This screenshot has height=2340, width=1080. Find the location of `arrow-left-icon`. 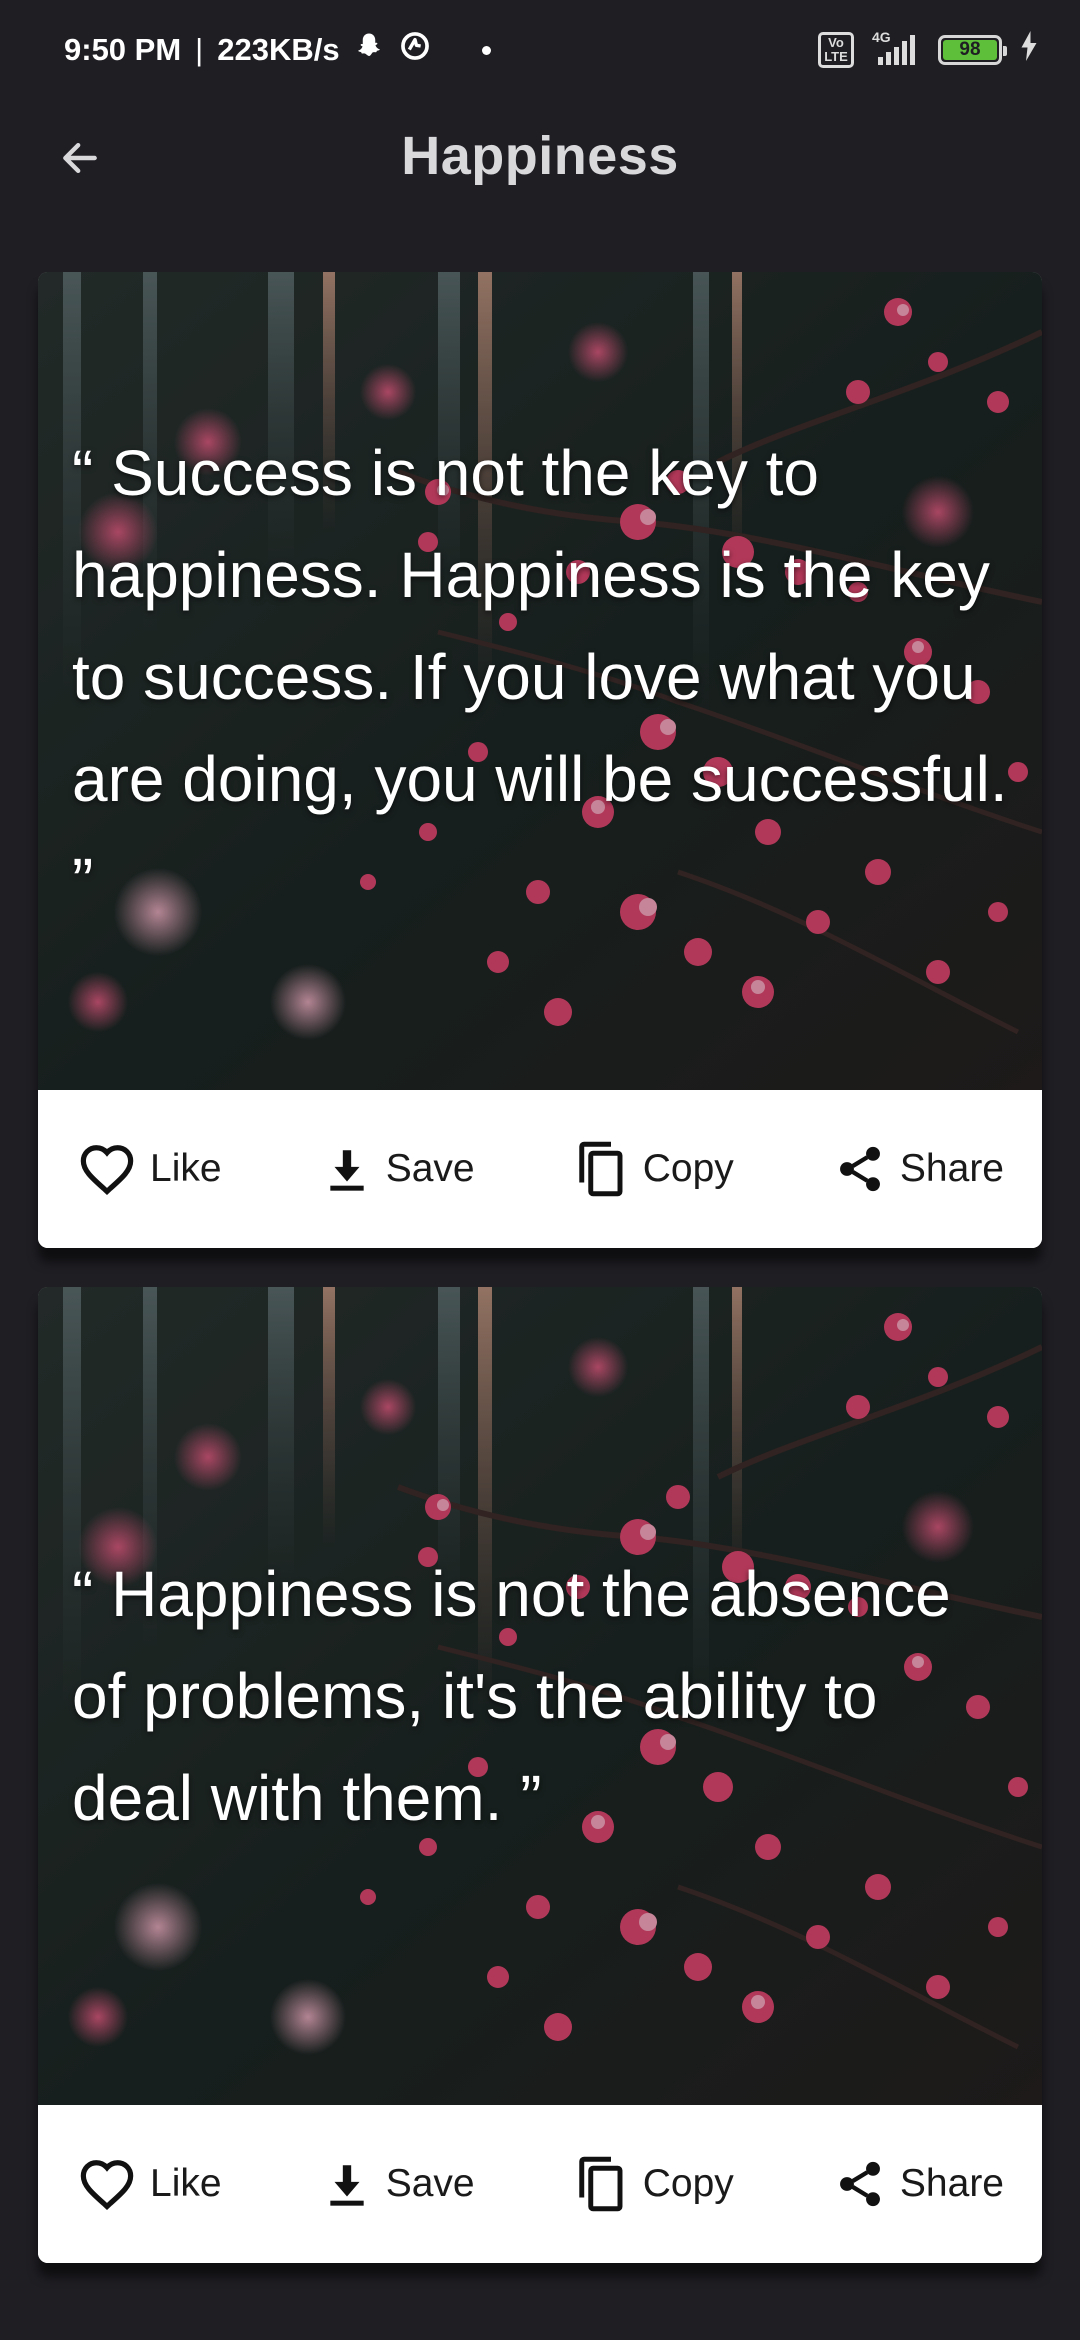

arrow-left-icon is located at coordinates (80, 158).